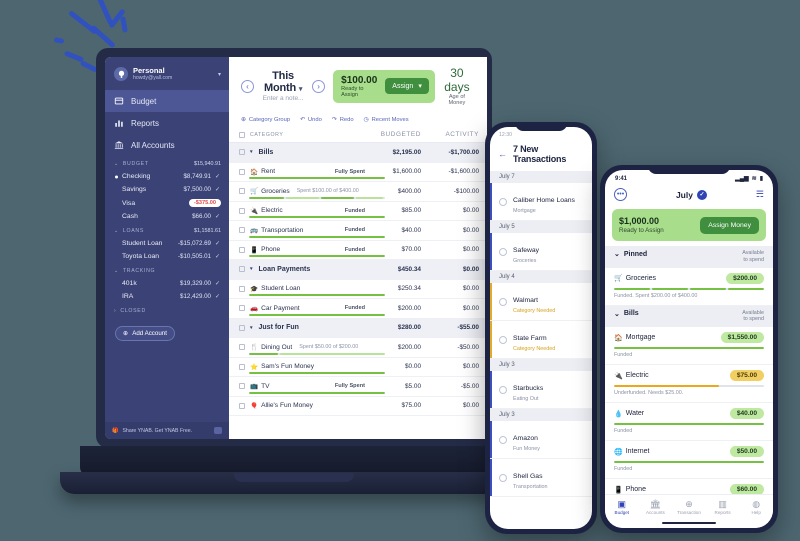 This screenshot has width=800, height=541. What do you see at coordinates (167, 283) in the screenshot?
I see `sidebar-account-row: 401k $19,329.00 ✓` at bounding box center [167, 283].